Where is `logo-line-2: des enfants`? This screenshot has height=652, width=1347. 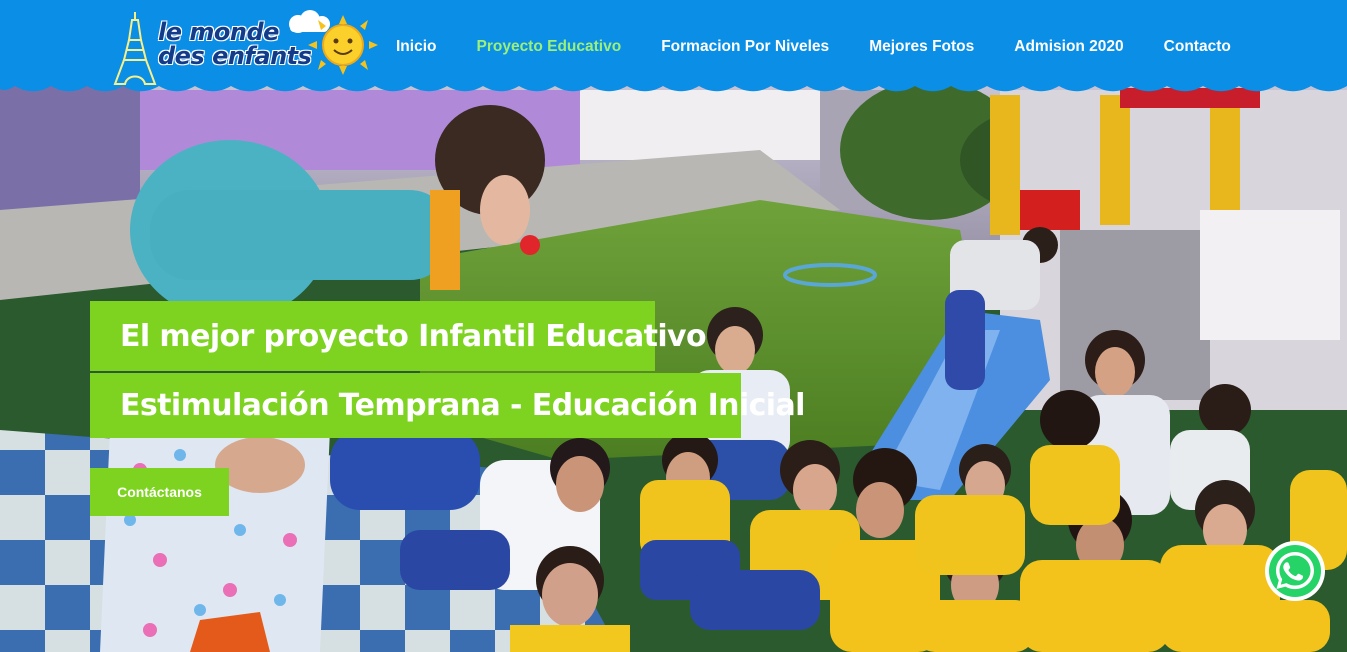 logo-line-2: des enfants is located at coordinates (235, 56).